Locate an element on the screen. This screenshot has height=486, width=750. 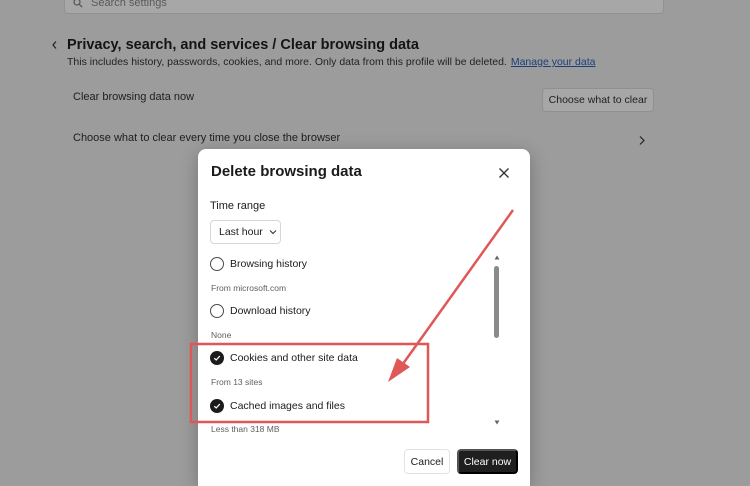
time-range-value: Last hour is located at coordinates (241, 232).